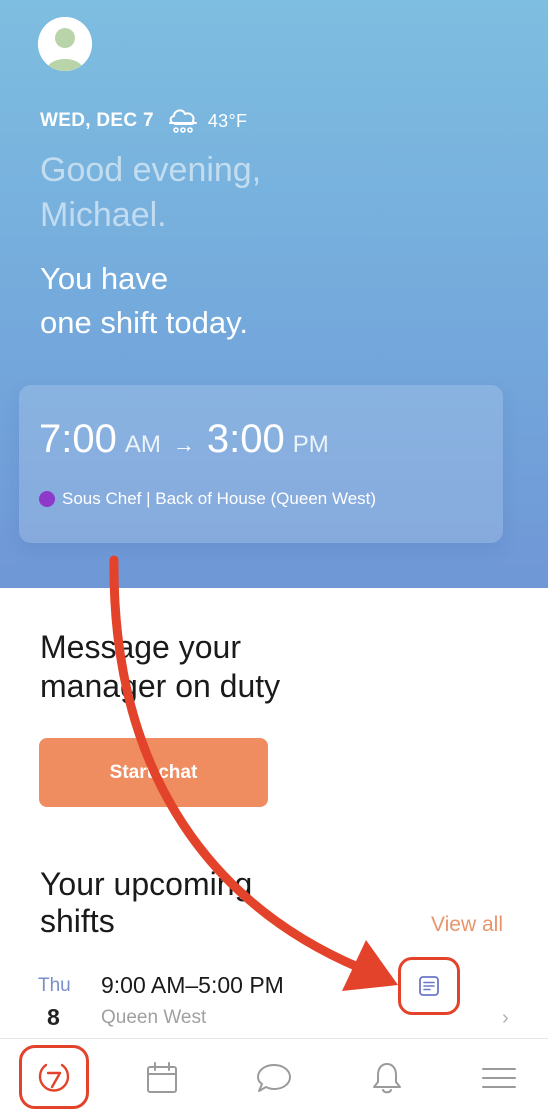 The width and height of the screenshot is (548, 1116). Describe the element at coordinates (153, 772) in the screenshot. I see `start-chat-button: Start chat` at that location.